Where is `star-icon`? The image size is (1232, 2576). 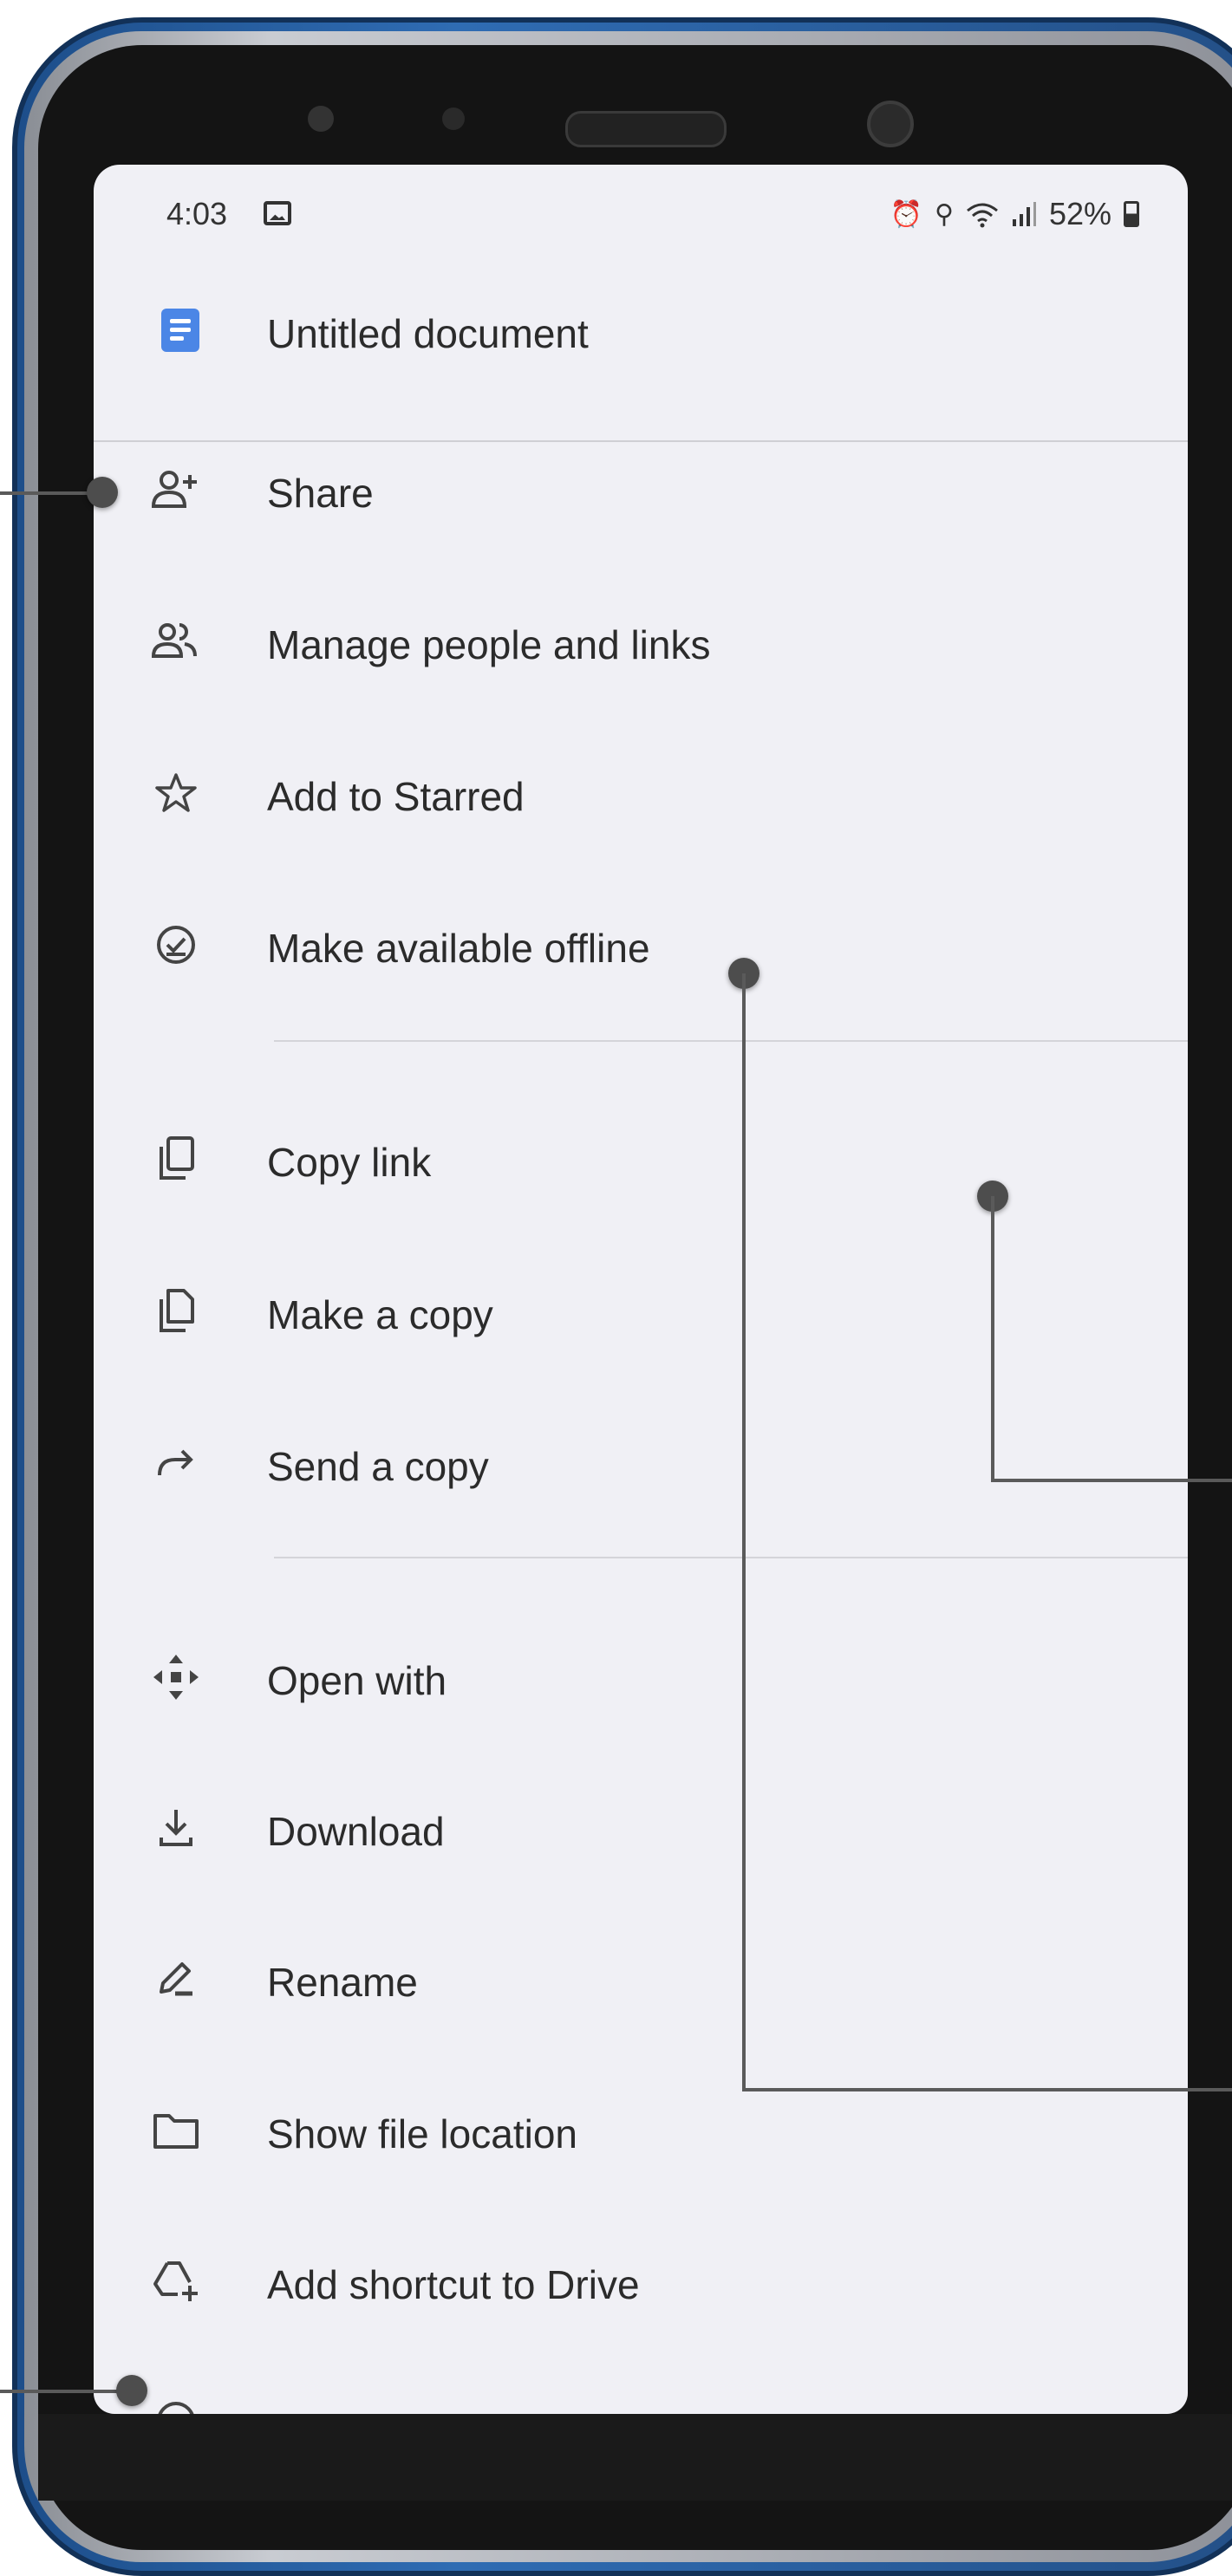
star-icon is located at coordinates (176, 793).